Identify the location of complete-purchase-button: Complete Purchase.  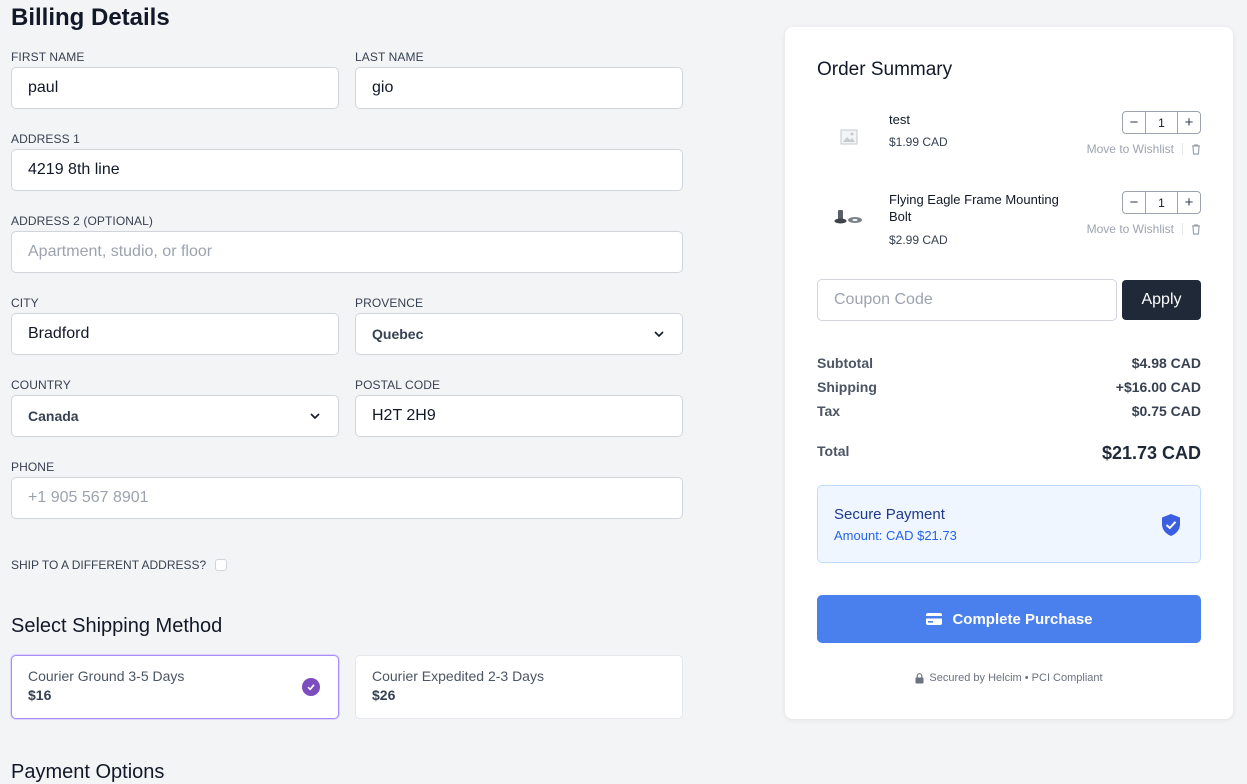
(1009, 619).